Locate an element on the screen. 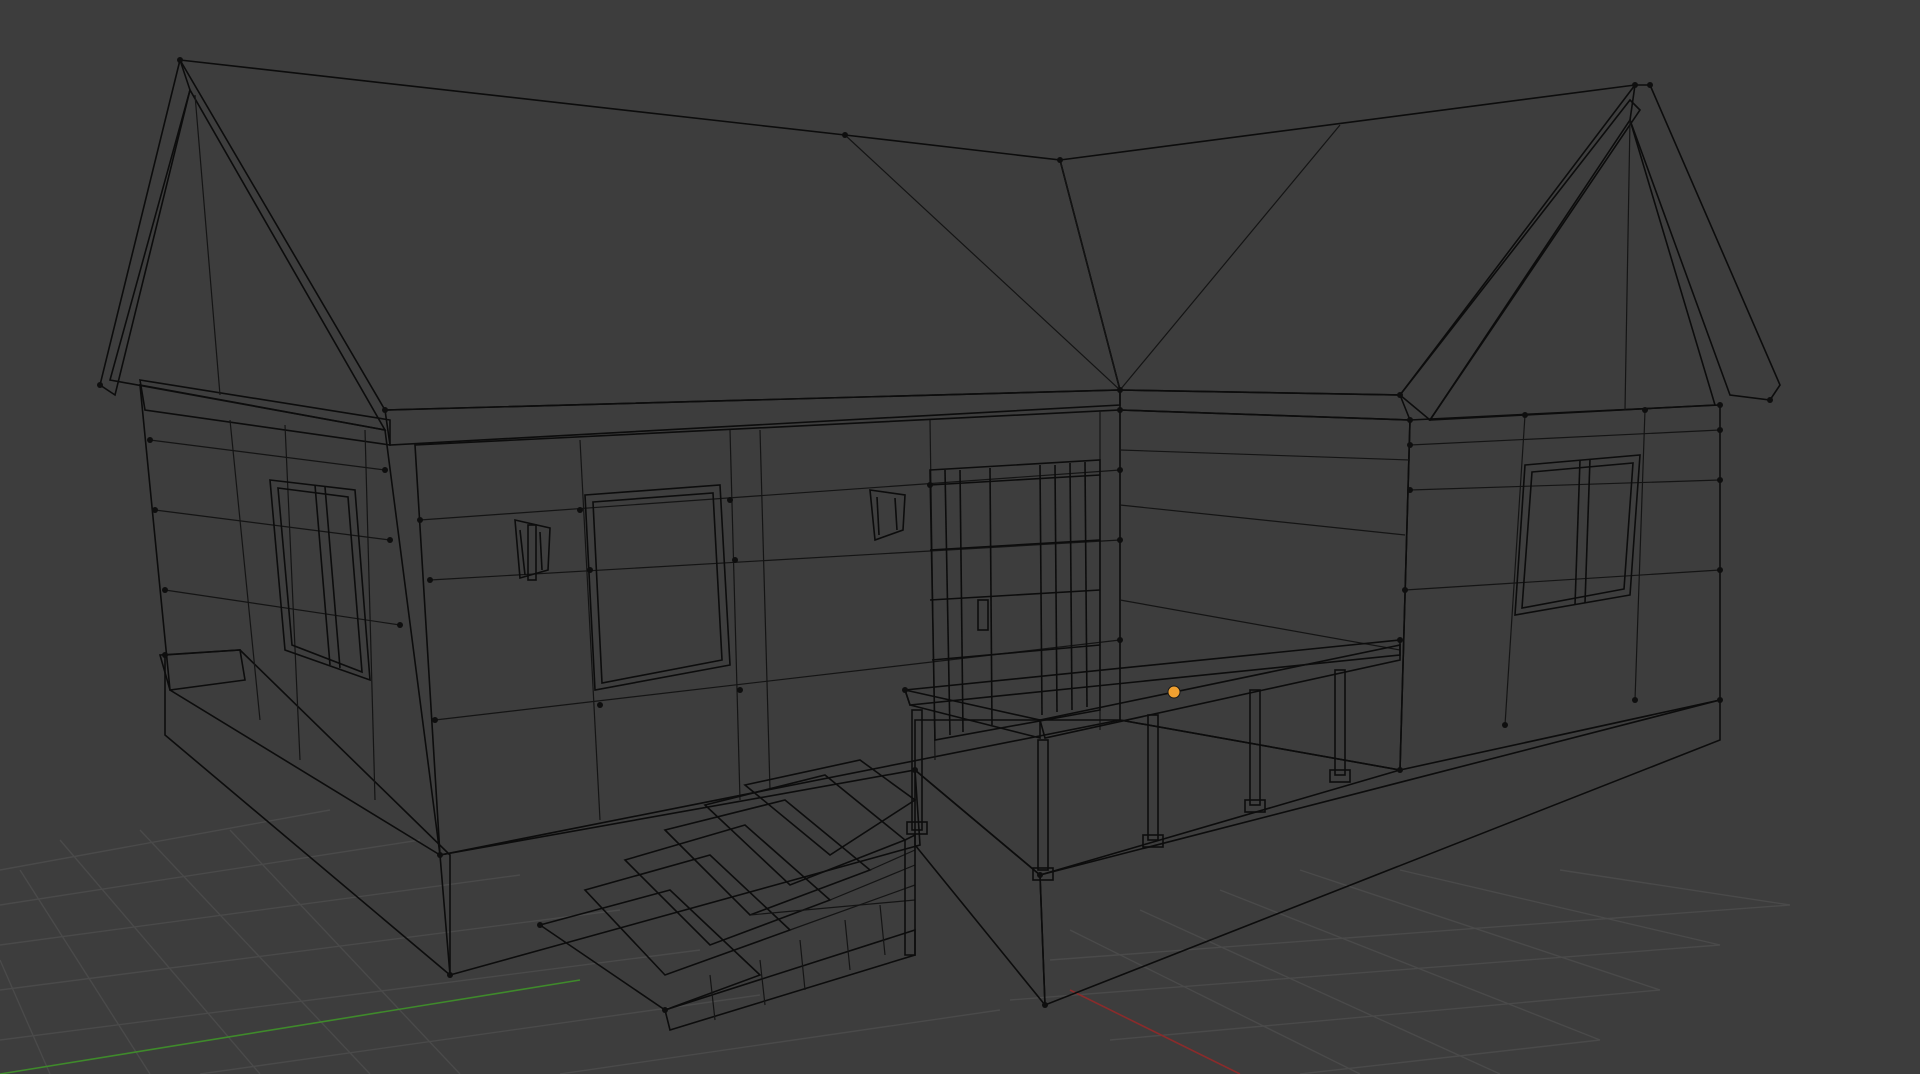 The width and height of the screenshot is (1920, 1074). door-handle-icon is located at coordinates (983, 615).